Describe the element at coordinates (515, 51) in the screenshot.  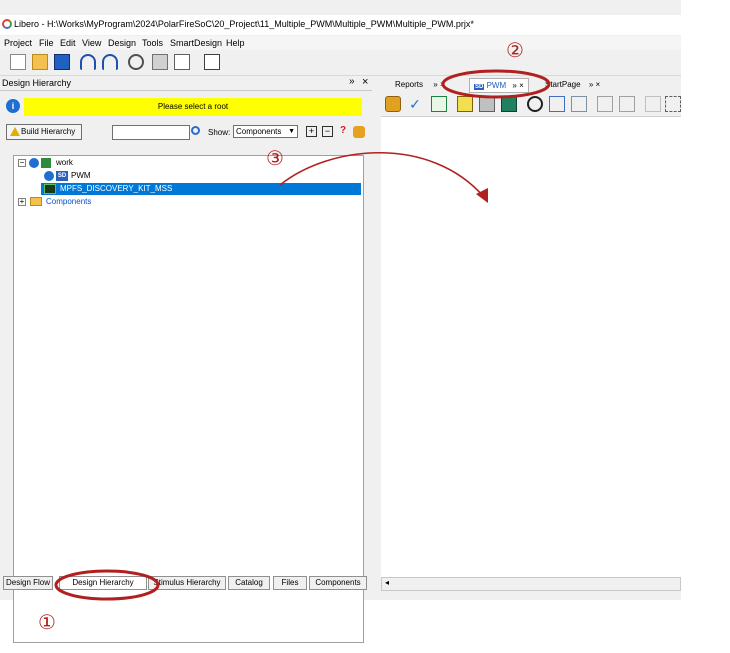
I see `annotation-step-2: ②` at that location.